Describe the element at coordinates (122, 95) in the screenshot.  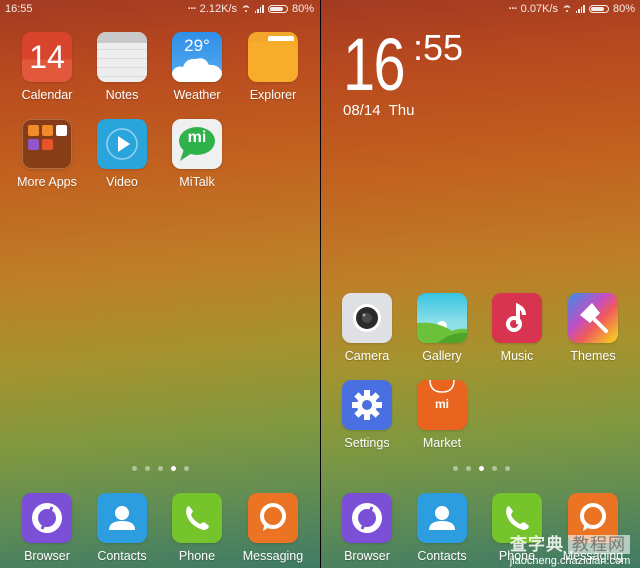
I see `app-label: Notes` at that location.